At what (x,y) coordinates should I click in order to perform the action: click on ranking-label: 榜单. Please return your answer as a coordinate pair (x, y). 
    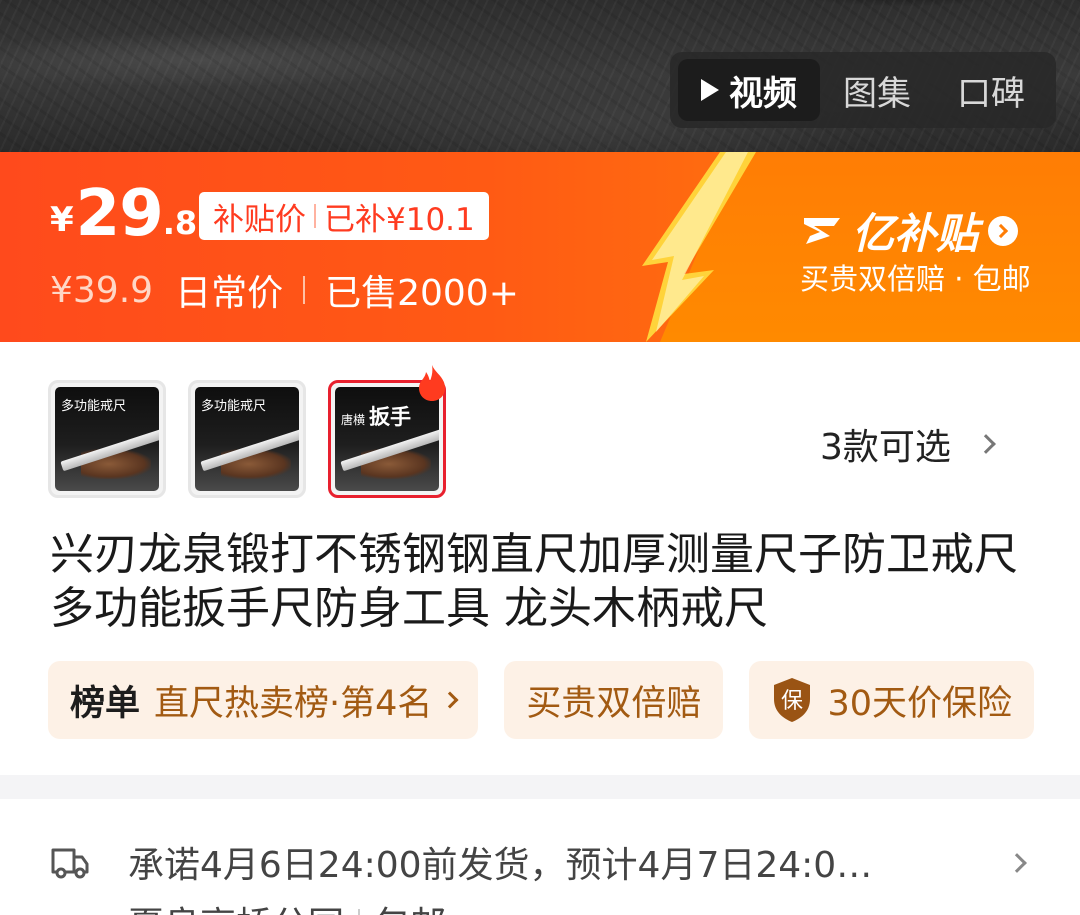
    Looking at the image, I should click on (105, 703).